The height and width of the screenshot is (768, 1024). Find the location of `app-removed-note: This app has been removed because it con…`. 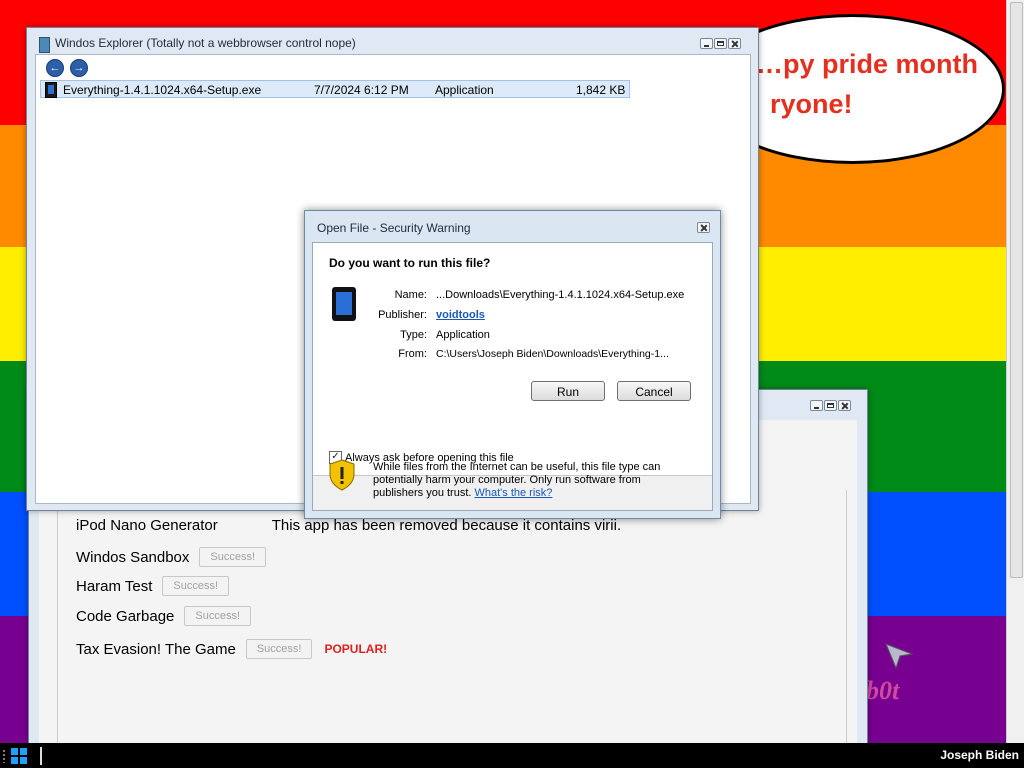

app-removed-note: This app has been removed because it con… is located at coordinates (446, 525).